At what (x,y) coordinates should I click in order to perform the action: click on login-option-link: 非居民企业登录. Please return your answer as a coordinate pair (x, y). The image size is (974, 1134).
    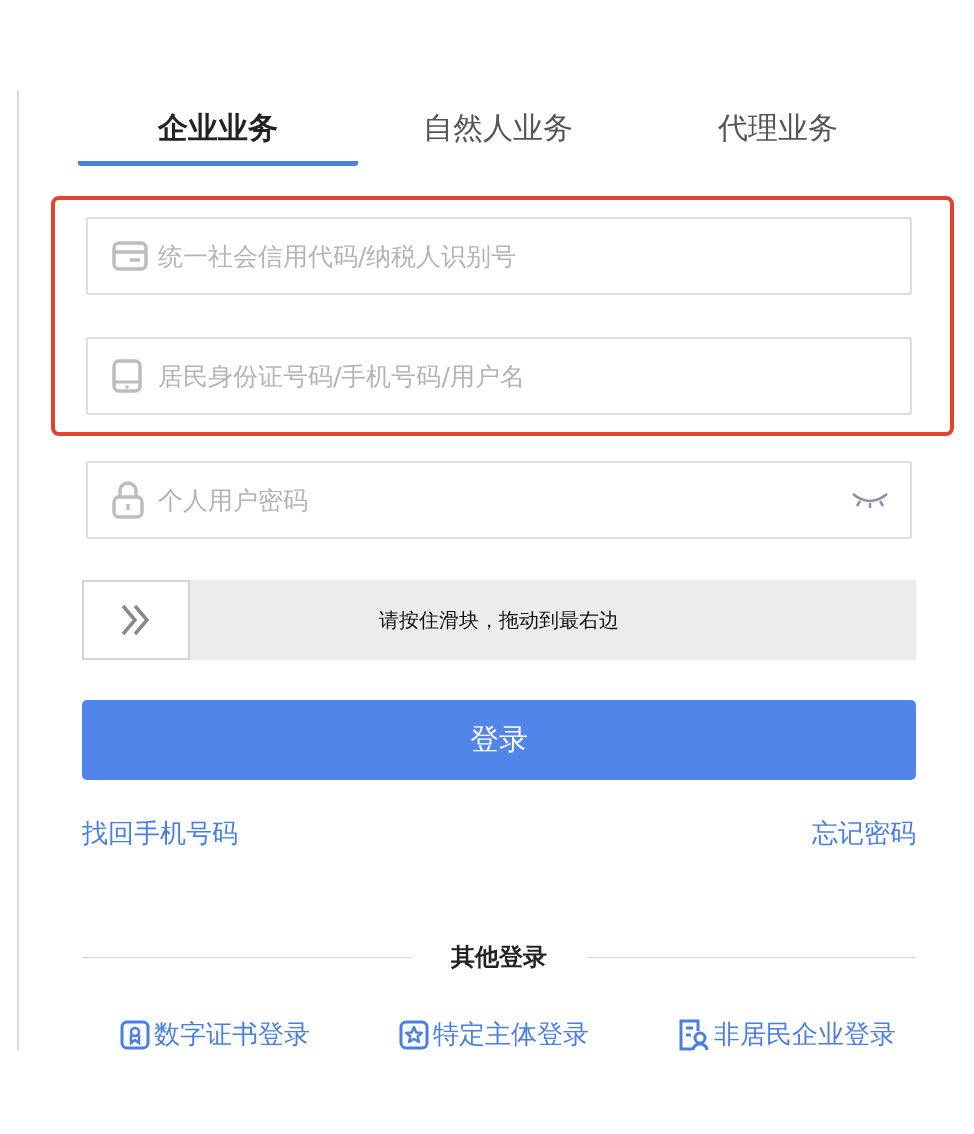
    Looking at the image, I should click on (787, 1034).